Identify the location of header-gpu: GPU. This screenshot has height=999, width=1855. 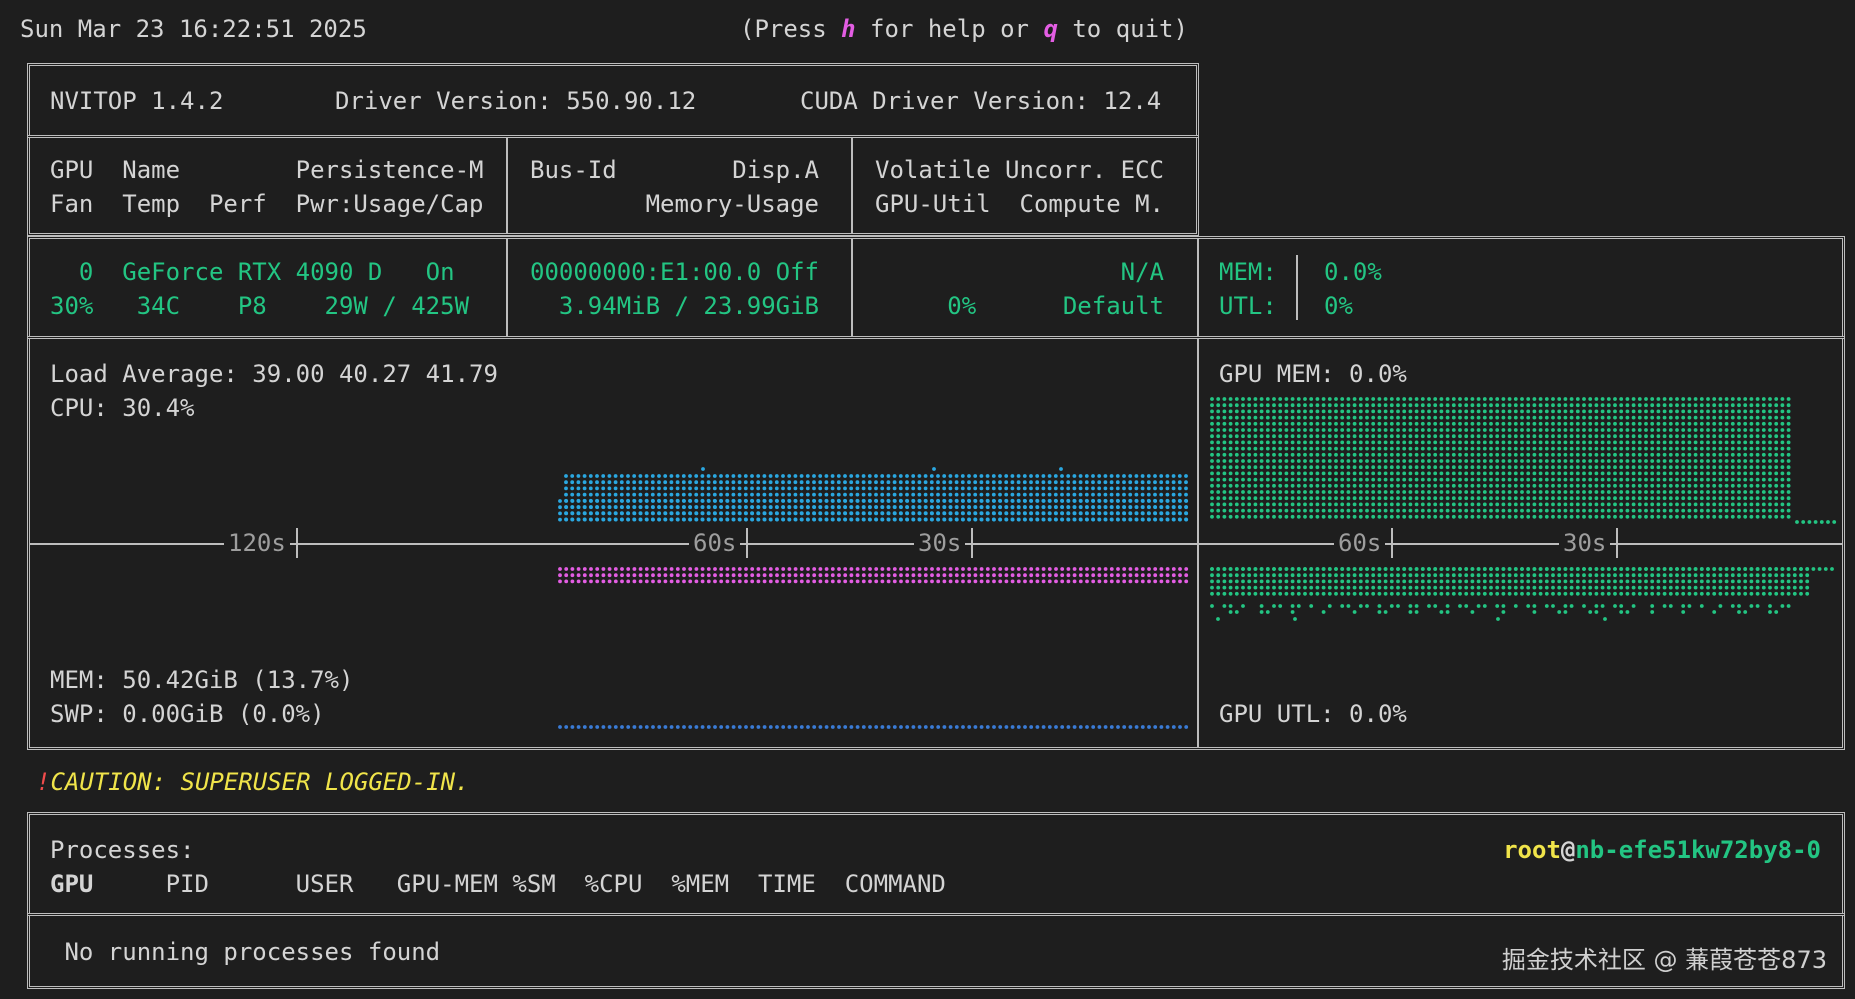
(71, 884).